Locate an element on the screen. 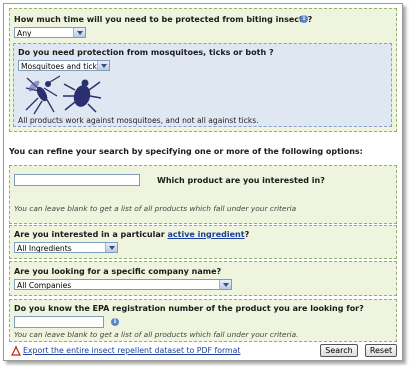 The image size is (409, 366). product-question-label: Which product are you interested in? is located at coordinates (241, 180).